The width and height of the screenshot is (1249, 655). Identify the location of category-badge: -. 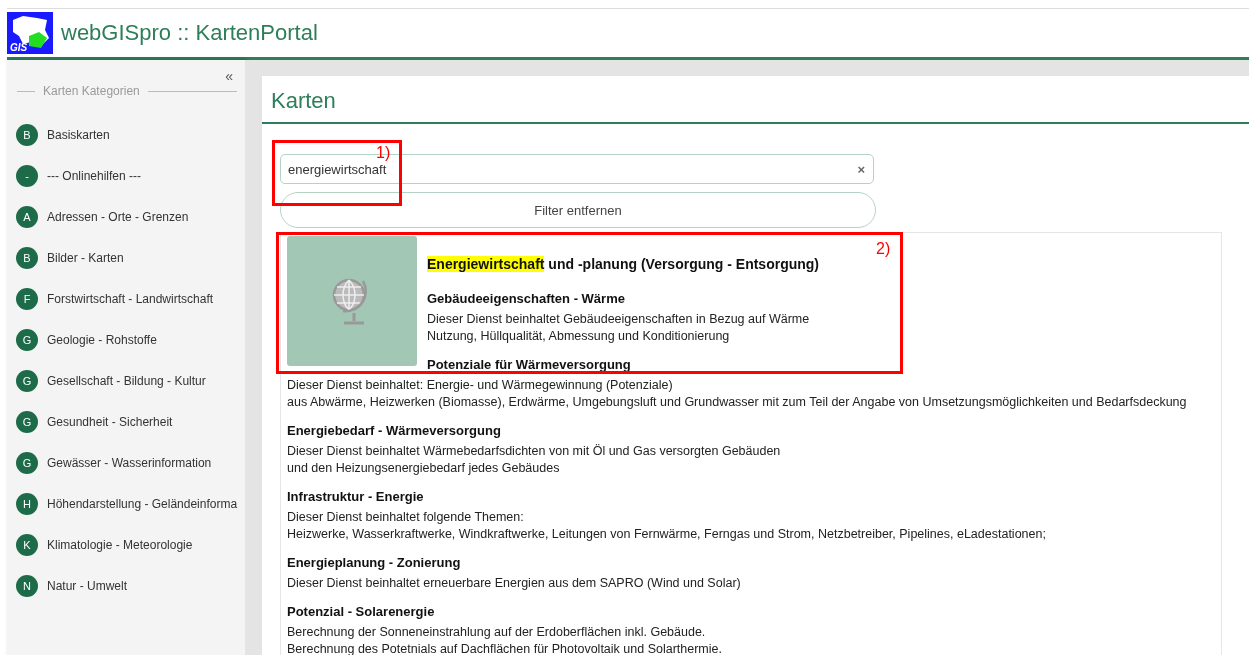
(27, 175).